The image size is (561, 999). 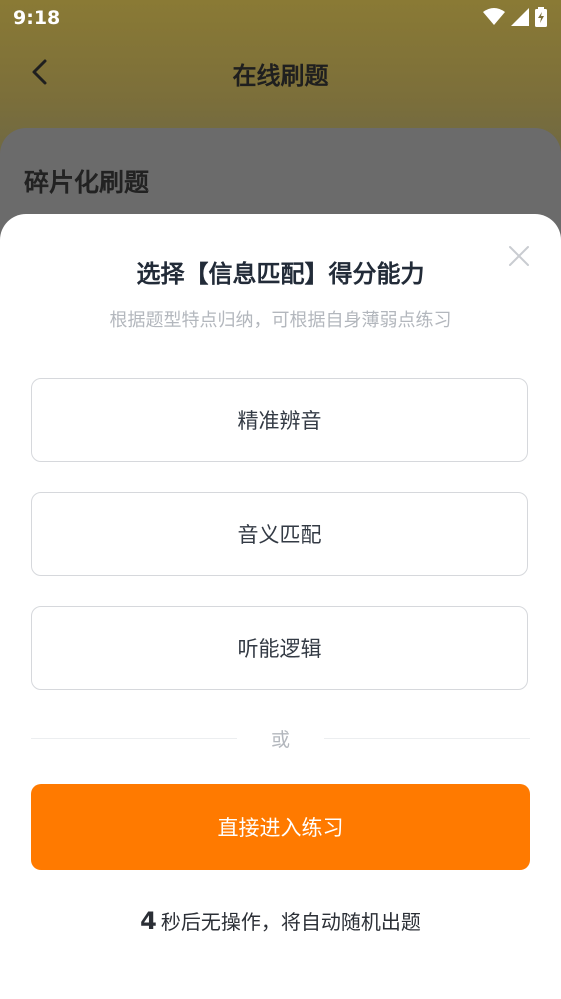 What do you see at coordinates (280, 19) in the screenshot?
I see `status-bar: 9:18` at bounding box center [280, 19].